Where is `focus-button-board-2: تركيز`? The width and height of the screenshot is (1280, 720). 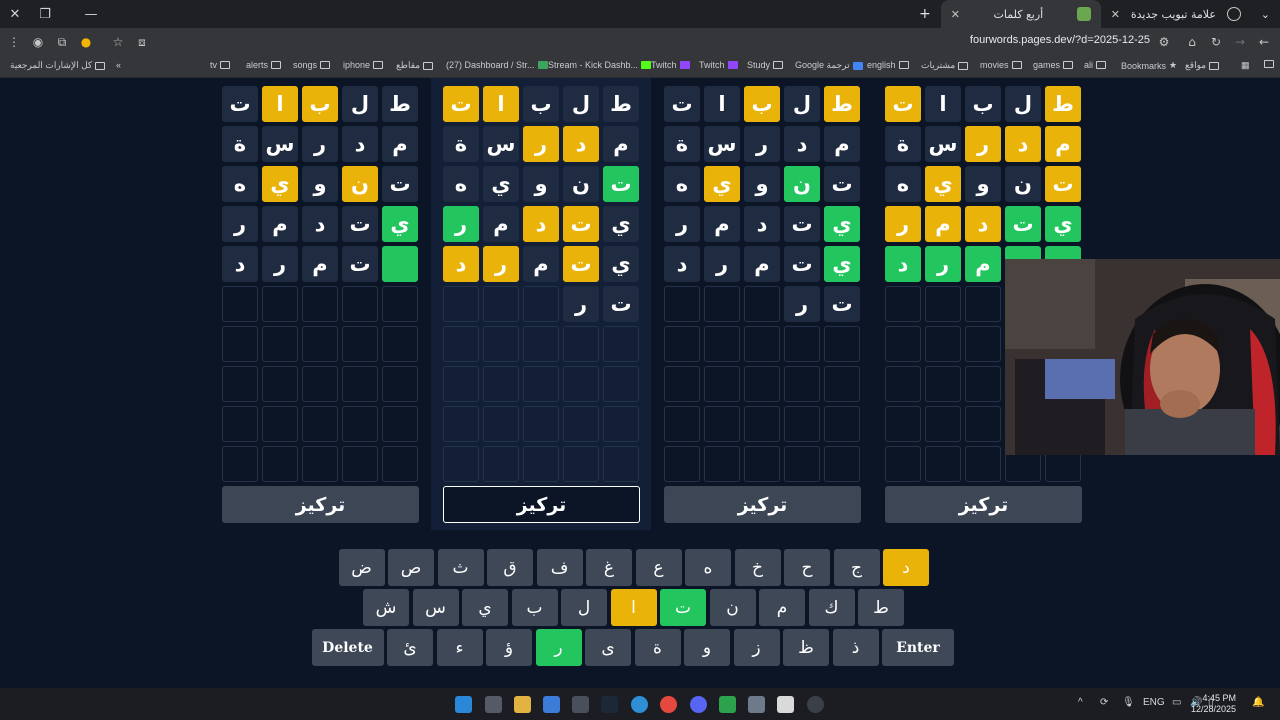 focus-button-board-2: تركيز is located at coordinates (762, 504).